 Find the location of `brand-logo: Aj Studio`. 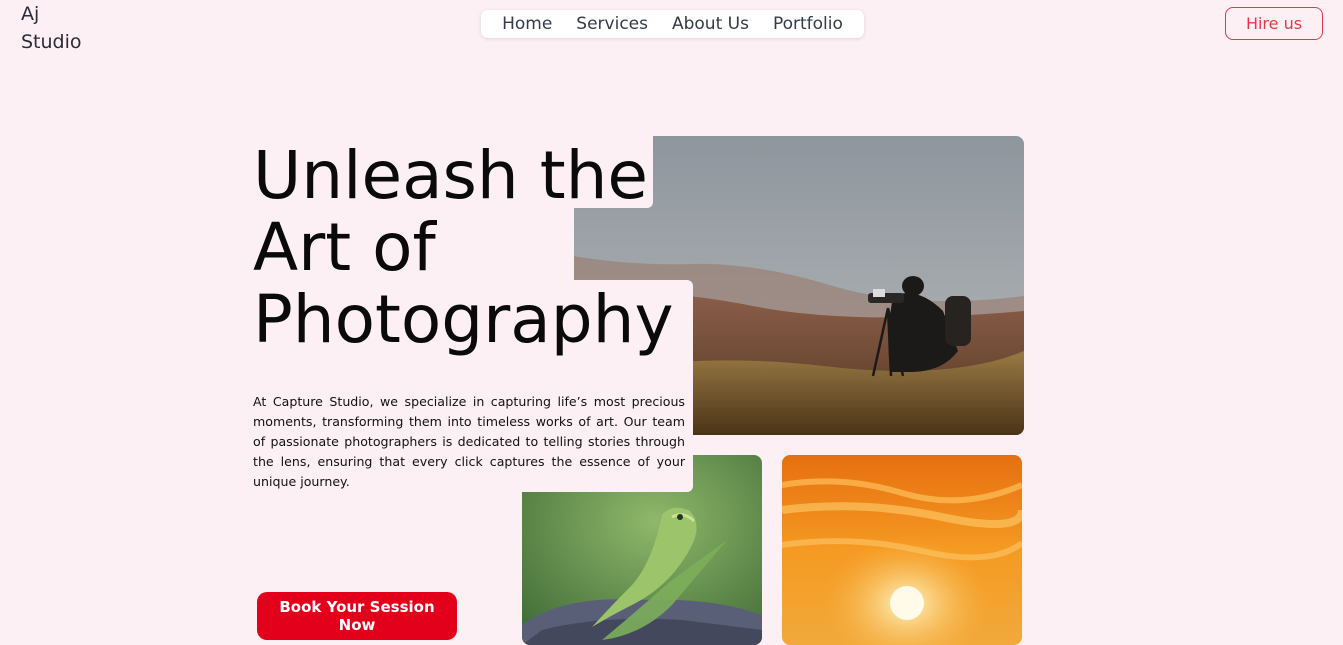

brand-logo: Aj Studio is located at coordinates (51, 28).